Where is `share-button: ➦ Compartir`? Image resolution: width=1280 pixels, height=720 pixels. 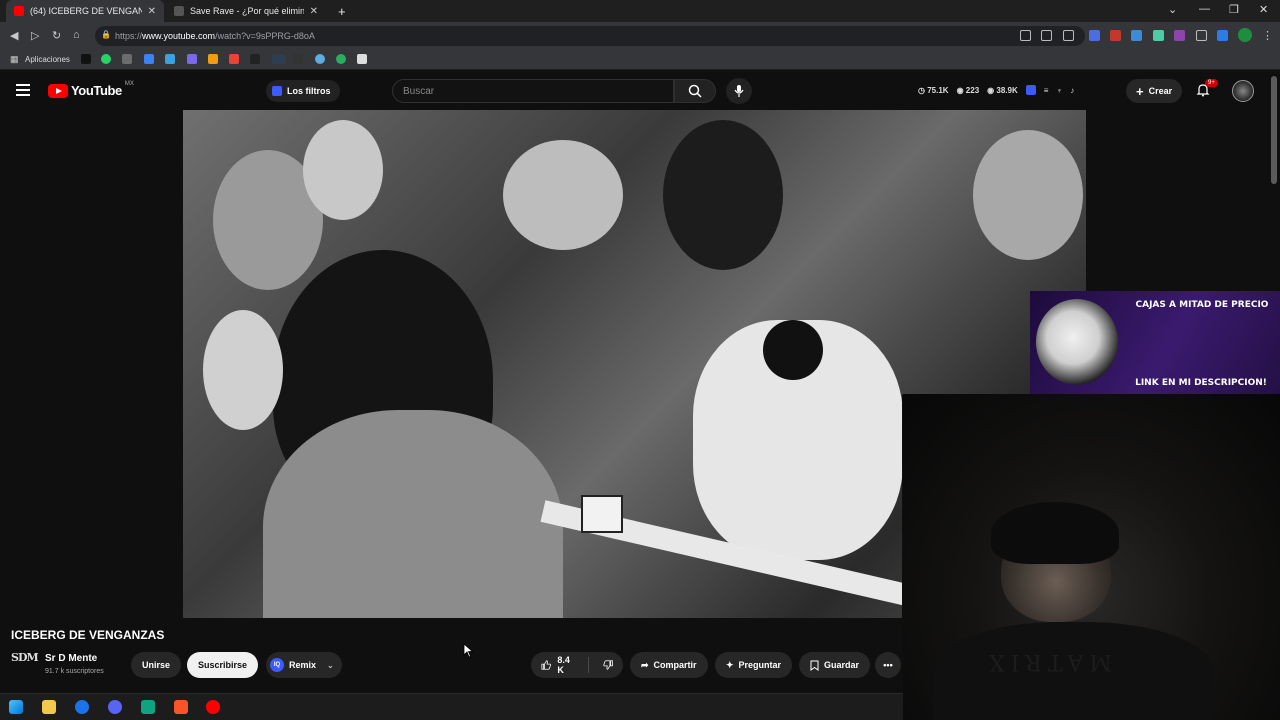 share-button: ➦ Compartir is located at coordinates (669, 665).